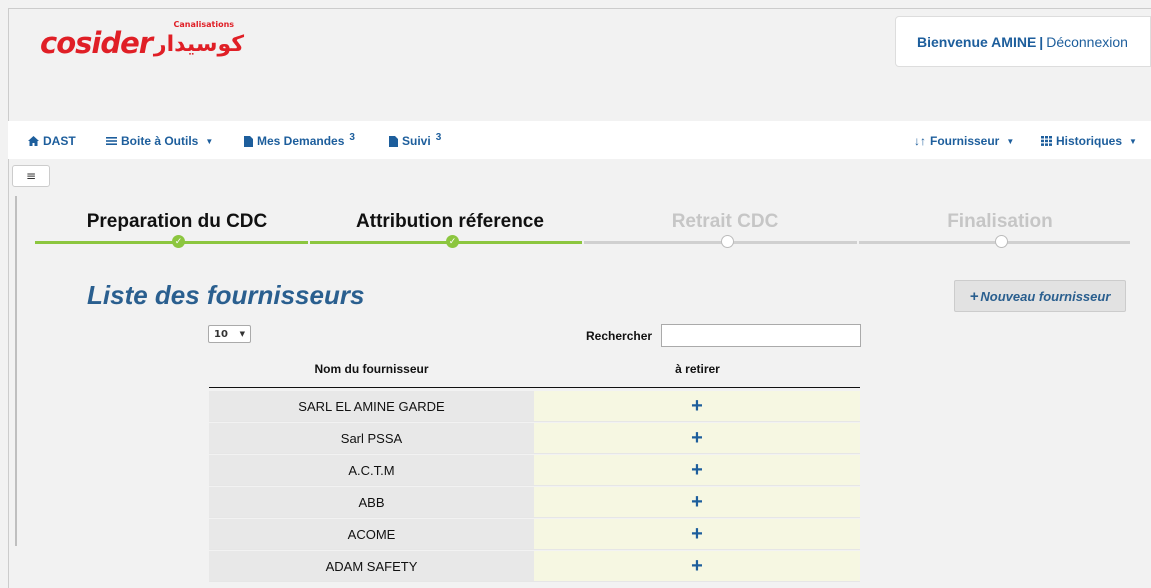 This screenshot has height=588, width=1151. What do you see at coordinates (1045, 296) in the screenshot?
I see `new-supplier-label: Nouveau fournisseur` at bounding box center [1045, 296].